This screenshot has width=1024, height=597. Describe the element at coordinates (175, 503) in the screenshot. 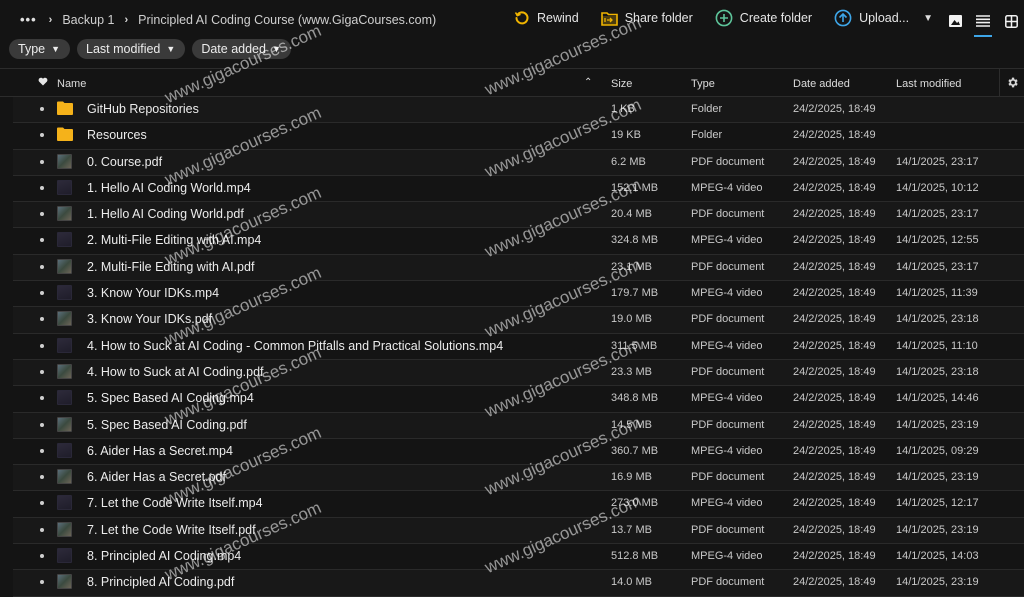

I see `file-name: 7. Let the Code Write Itself.mp4` at that location.